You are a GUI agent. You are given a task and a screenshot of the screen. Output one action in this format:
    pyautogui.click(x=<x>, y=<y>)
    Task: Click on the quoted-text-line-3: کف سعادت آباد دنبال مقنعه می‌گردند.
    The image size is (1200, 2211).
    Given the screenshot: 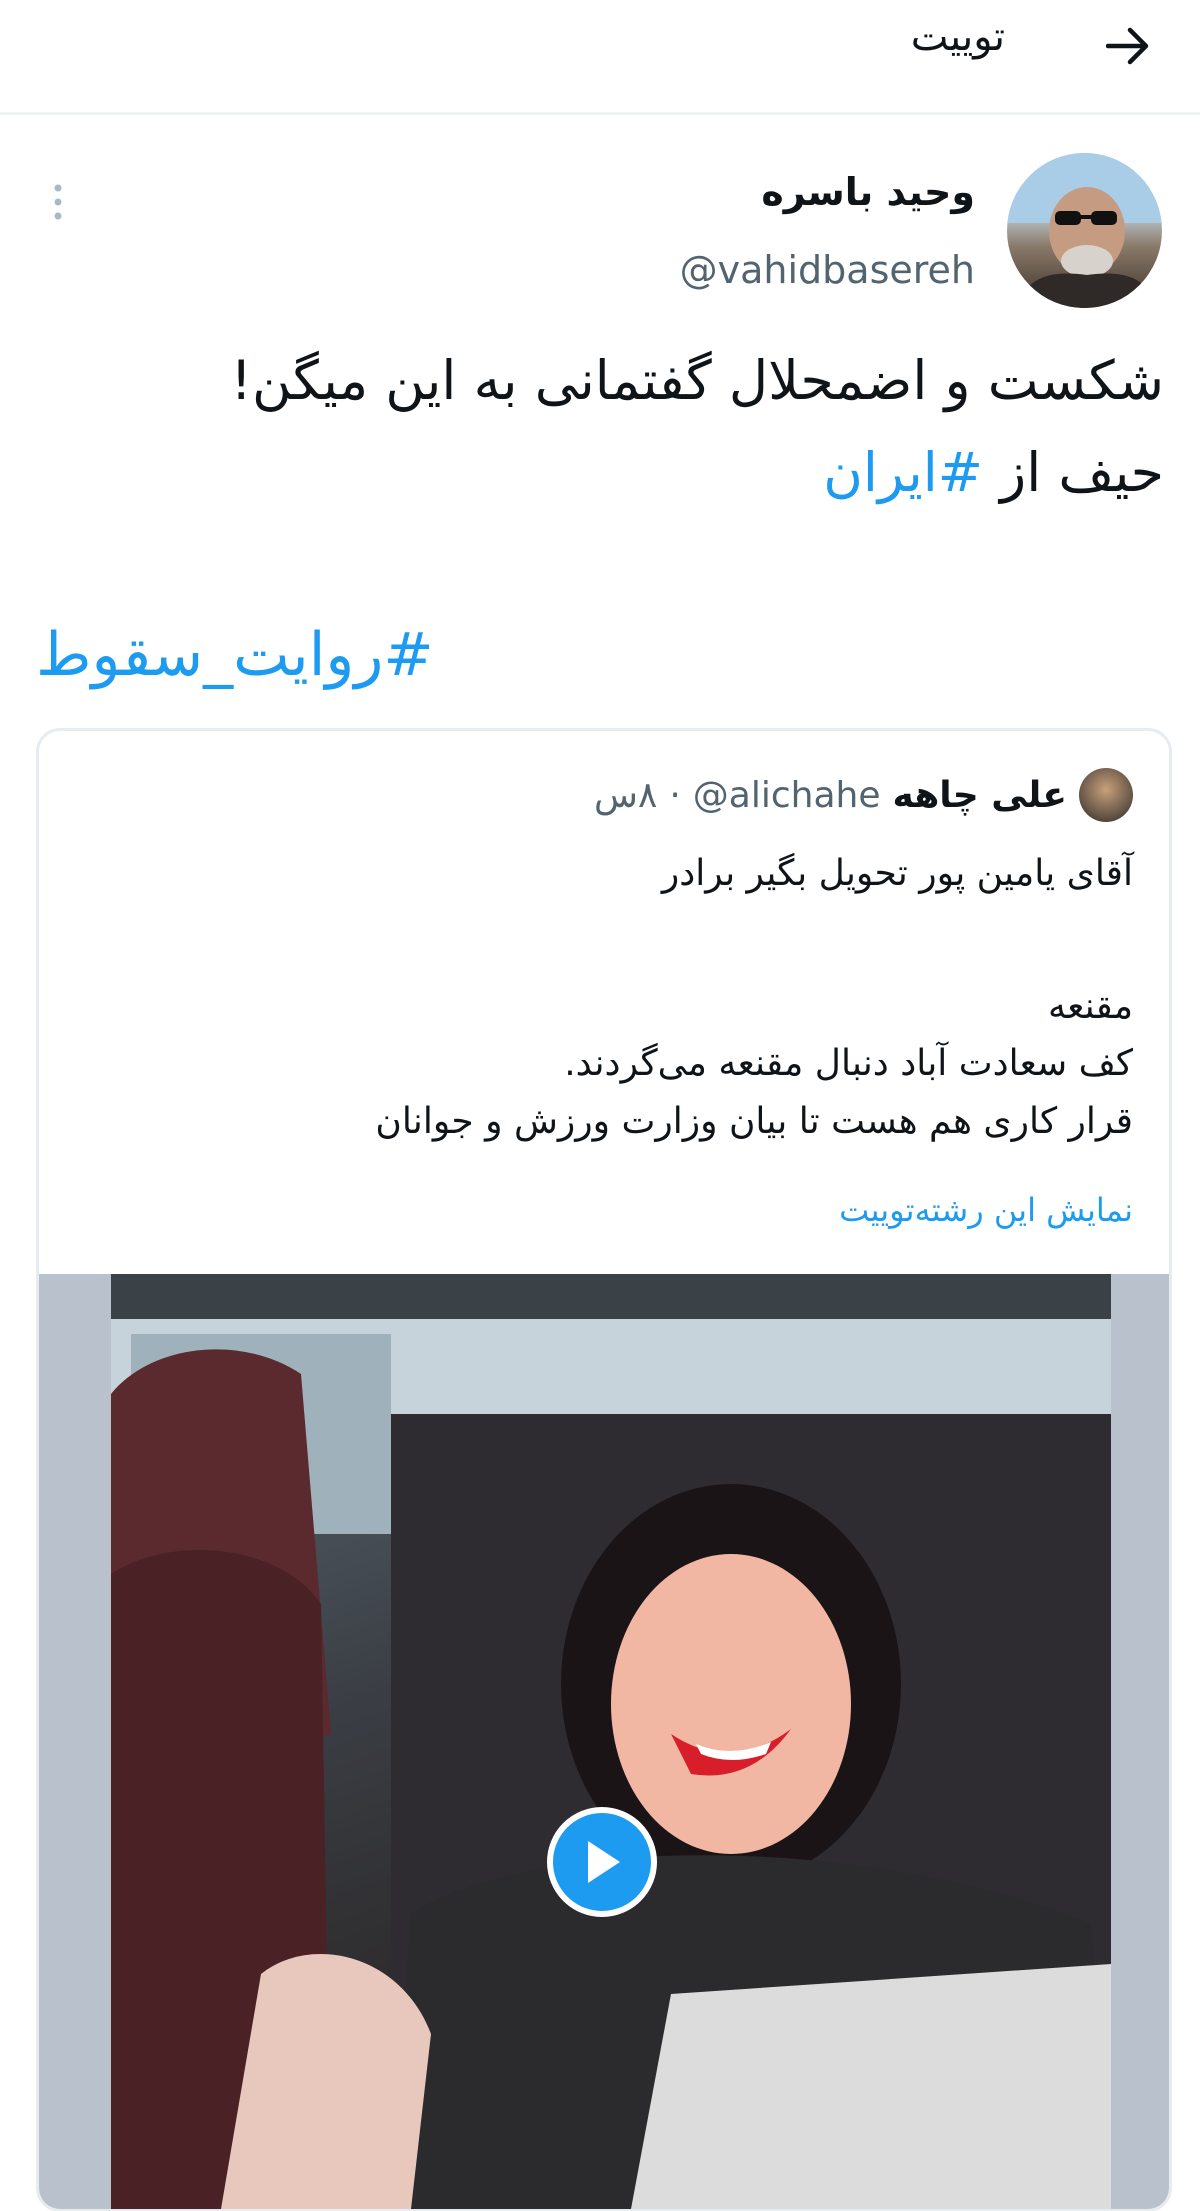 What is the action you would take?
    pyautogui.click(x=848, y=1063)
    